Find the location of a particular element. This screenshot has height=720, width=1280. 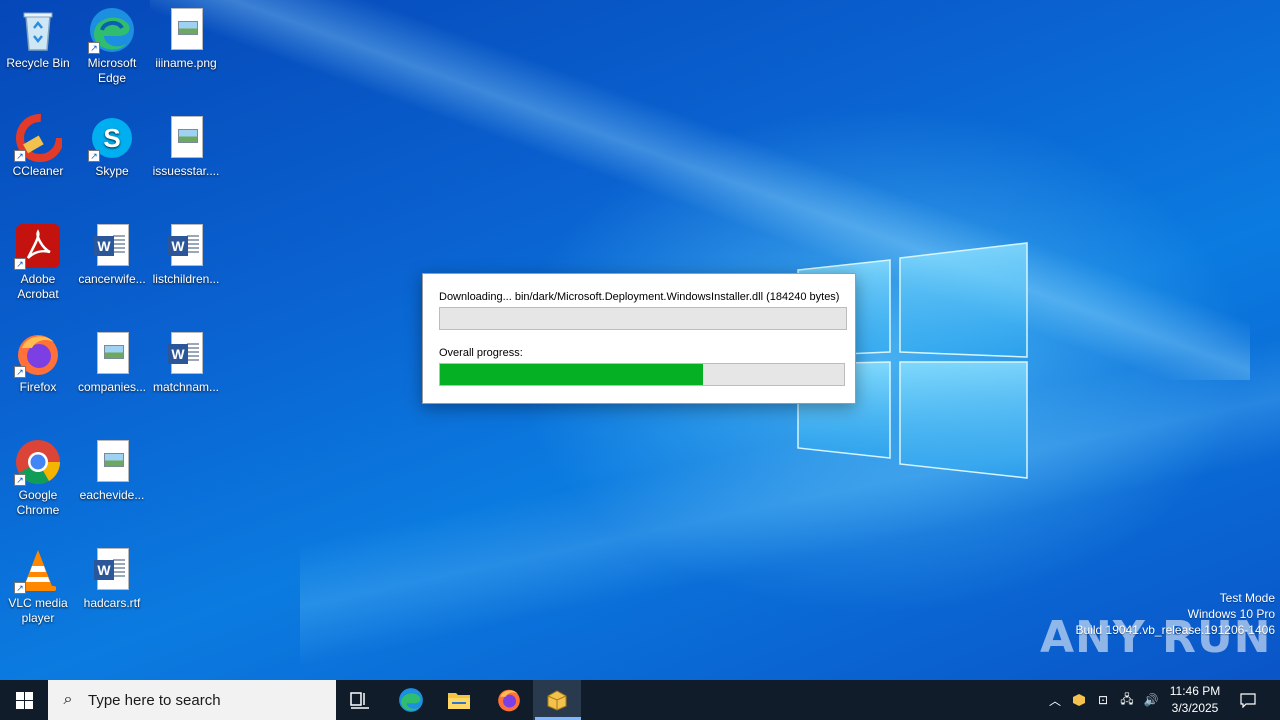

icon-label: Recycle Bin is located at coordinates (38, 63).